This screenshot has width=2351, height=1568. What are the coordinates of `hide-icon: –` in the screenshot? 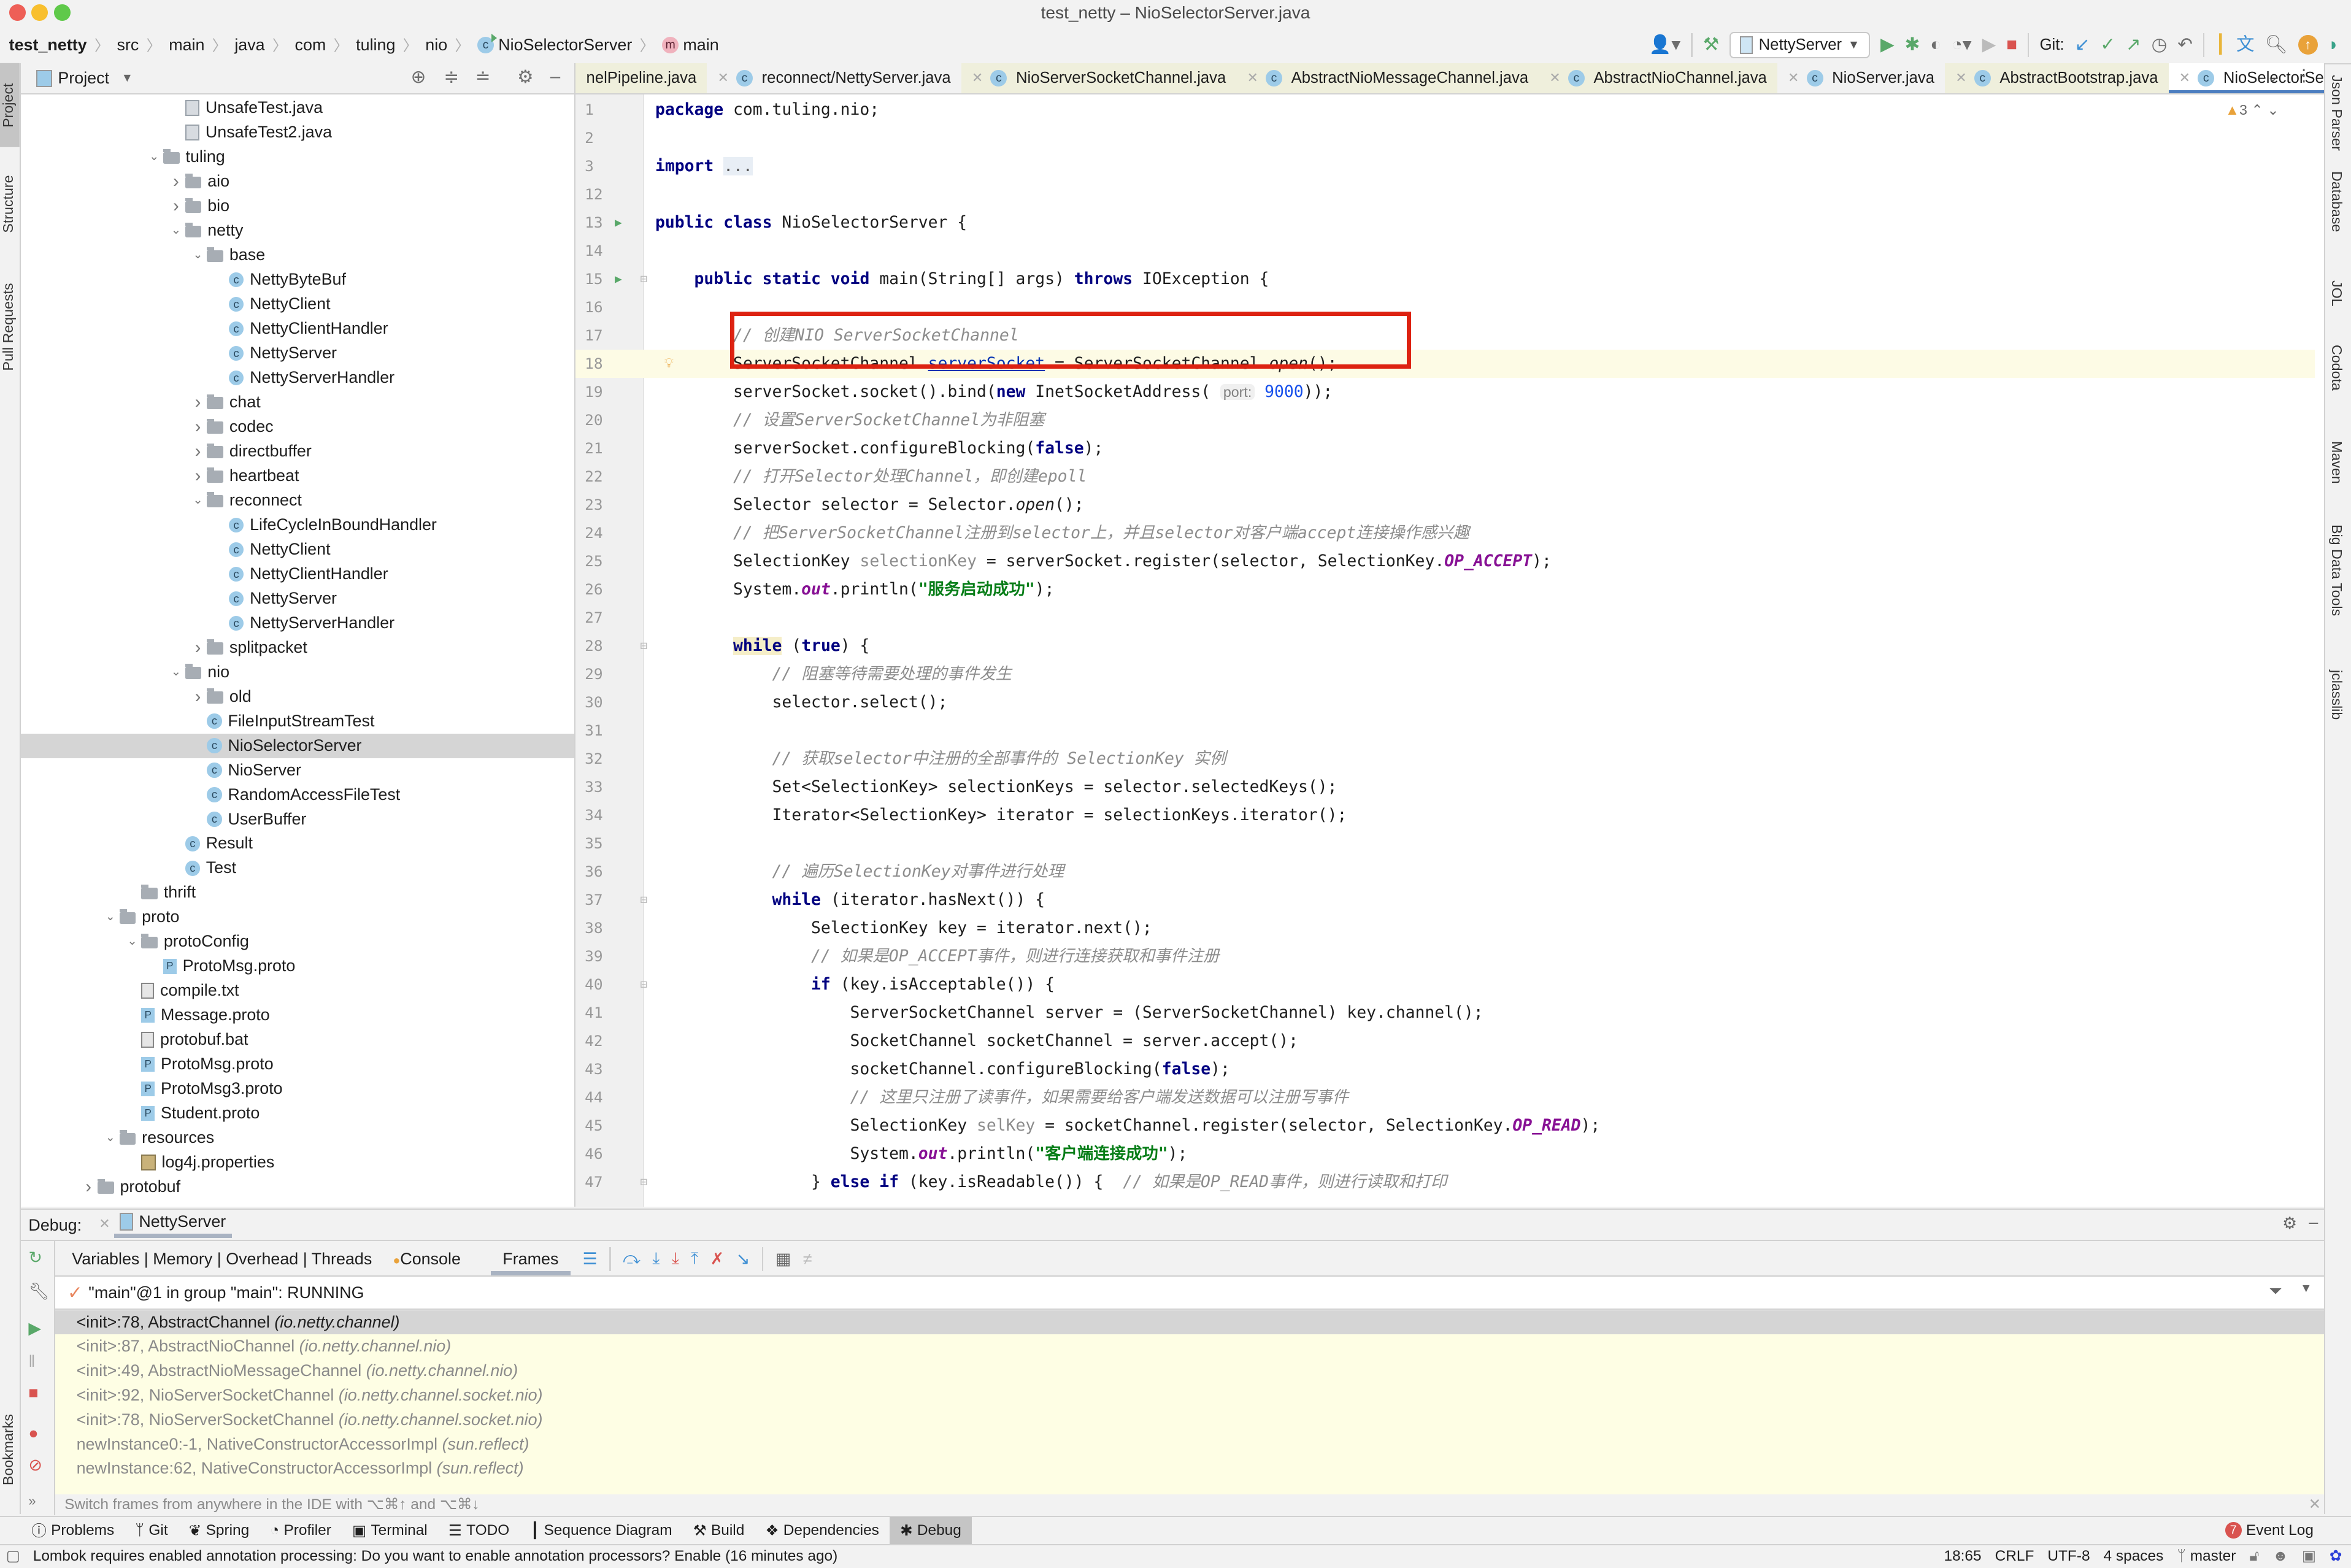 It's located at (2313, 1222).